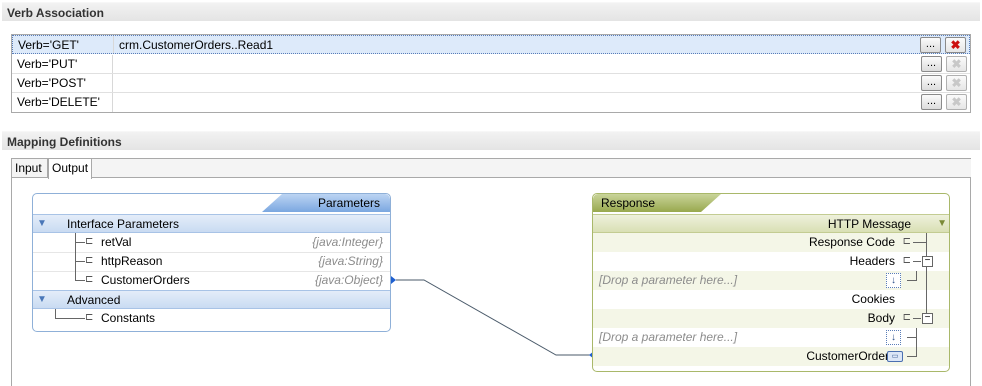  Describe the element at coordinates (851, 242) in the screenshot. I see `field-label: Response Code` at that location.